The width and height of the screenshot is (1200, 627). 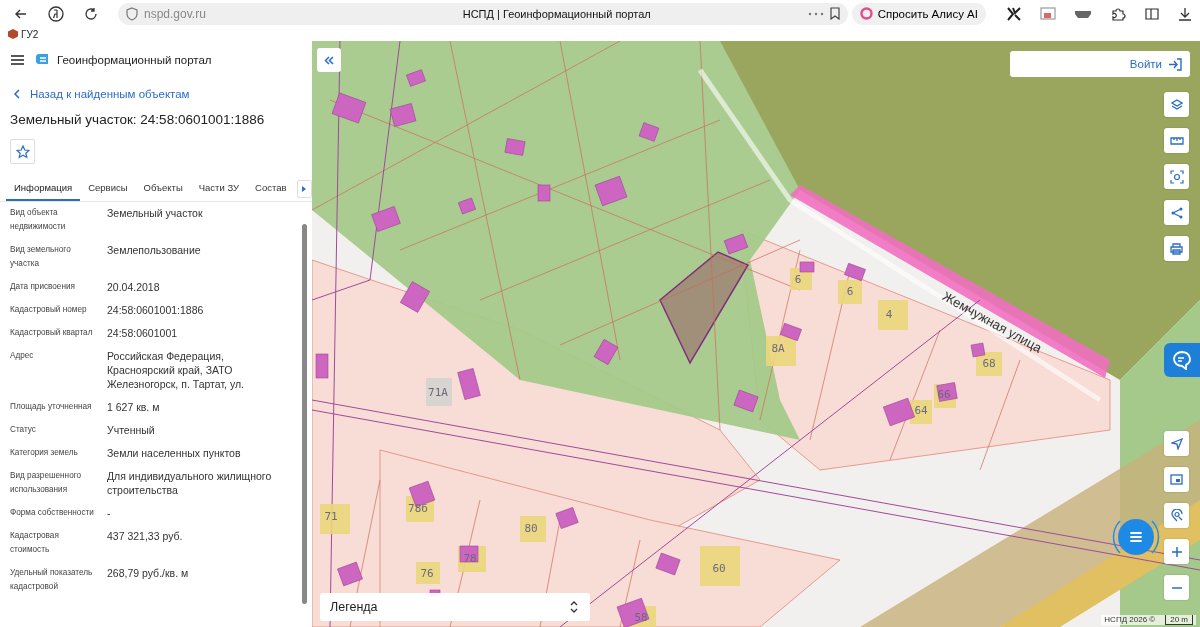 I want to click on house-number: 78б, so click(x=418, y=508).